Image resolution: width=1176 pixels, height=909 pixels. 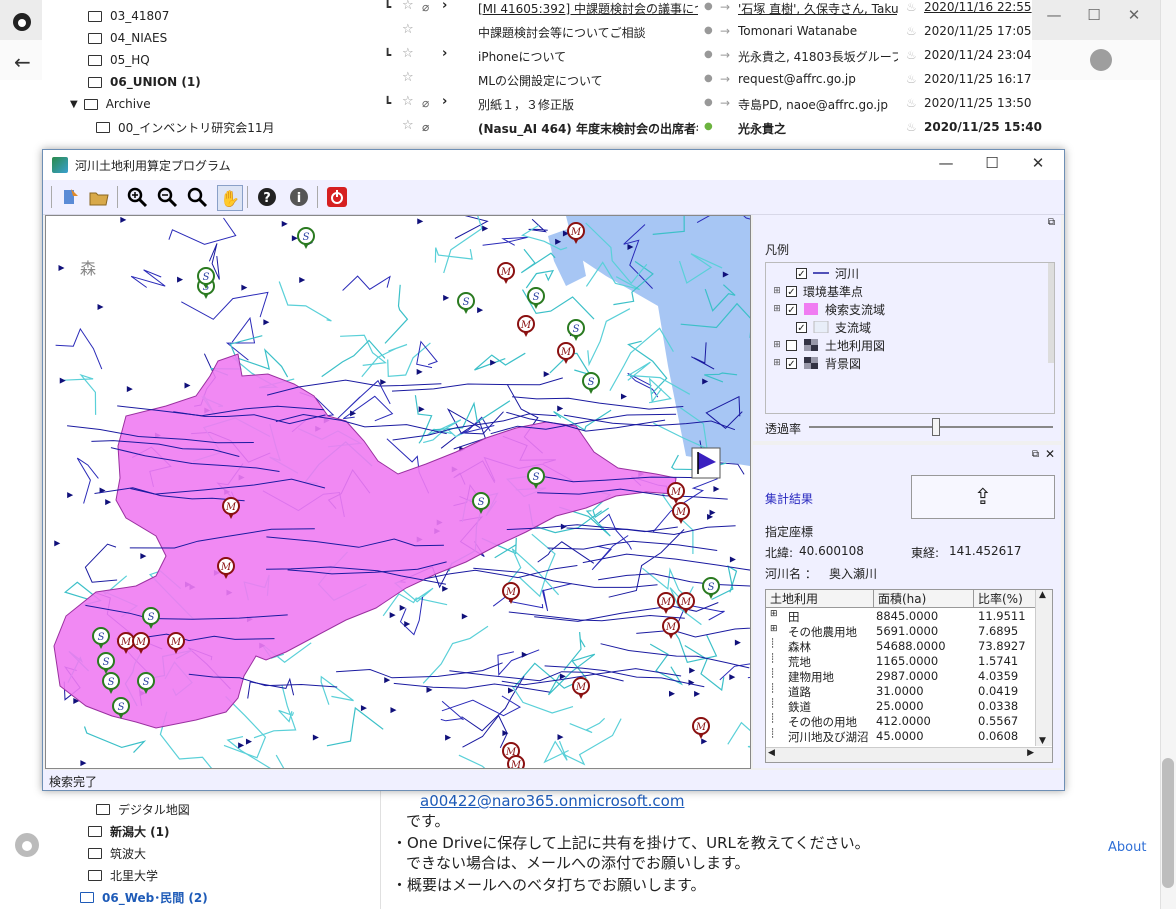 I want to click on table-row: ┊ 道路 31.0000 0.0419, so click(x=901, y=691).